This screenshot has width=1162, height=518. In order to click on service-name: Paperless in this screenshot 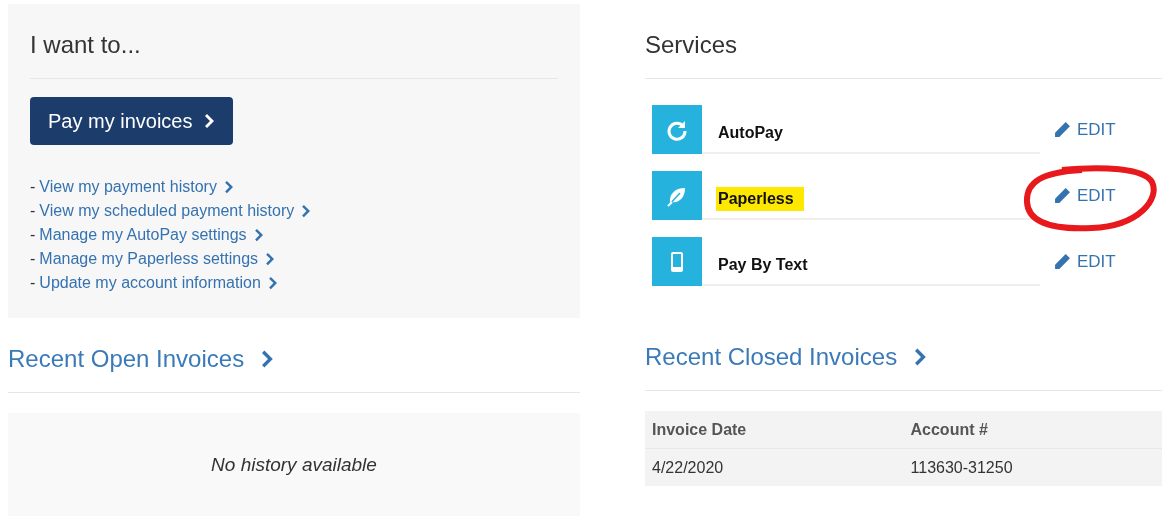, I will do `click(760, 198)`.